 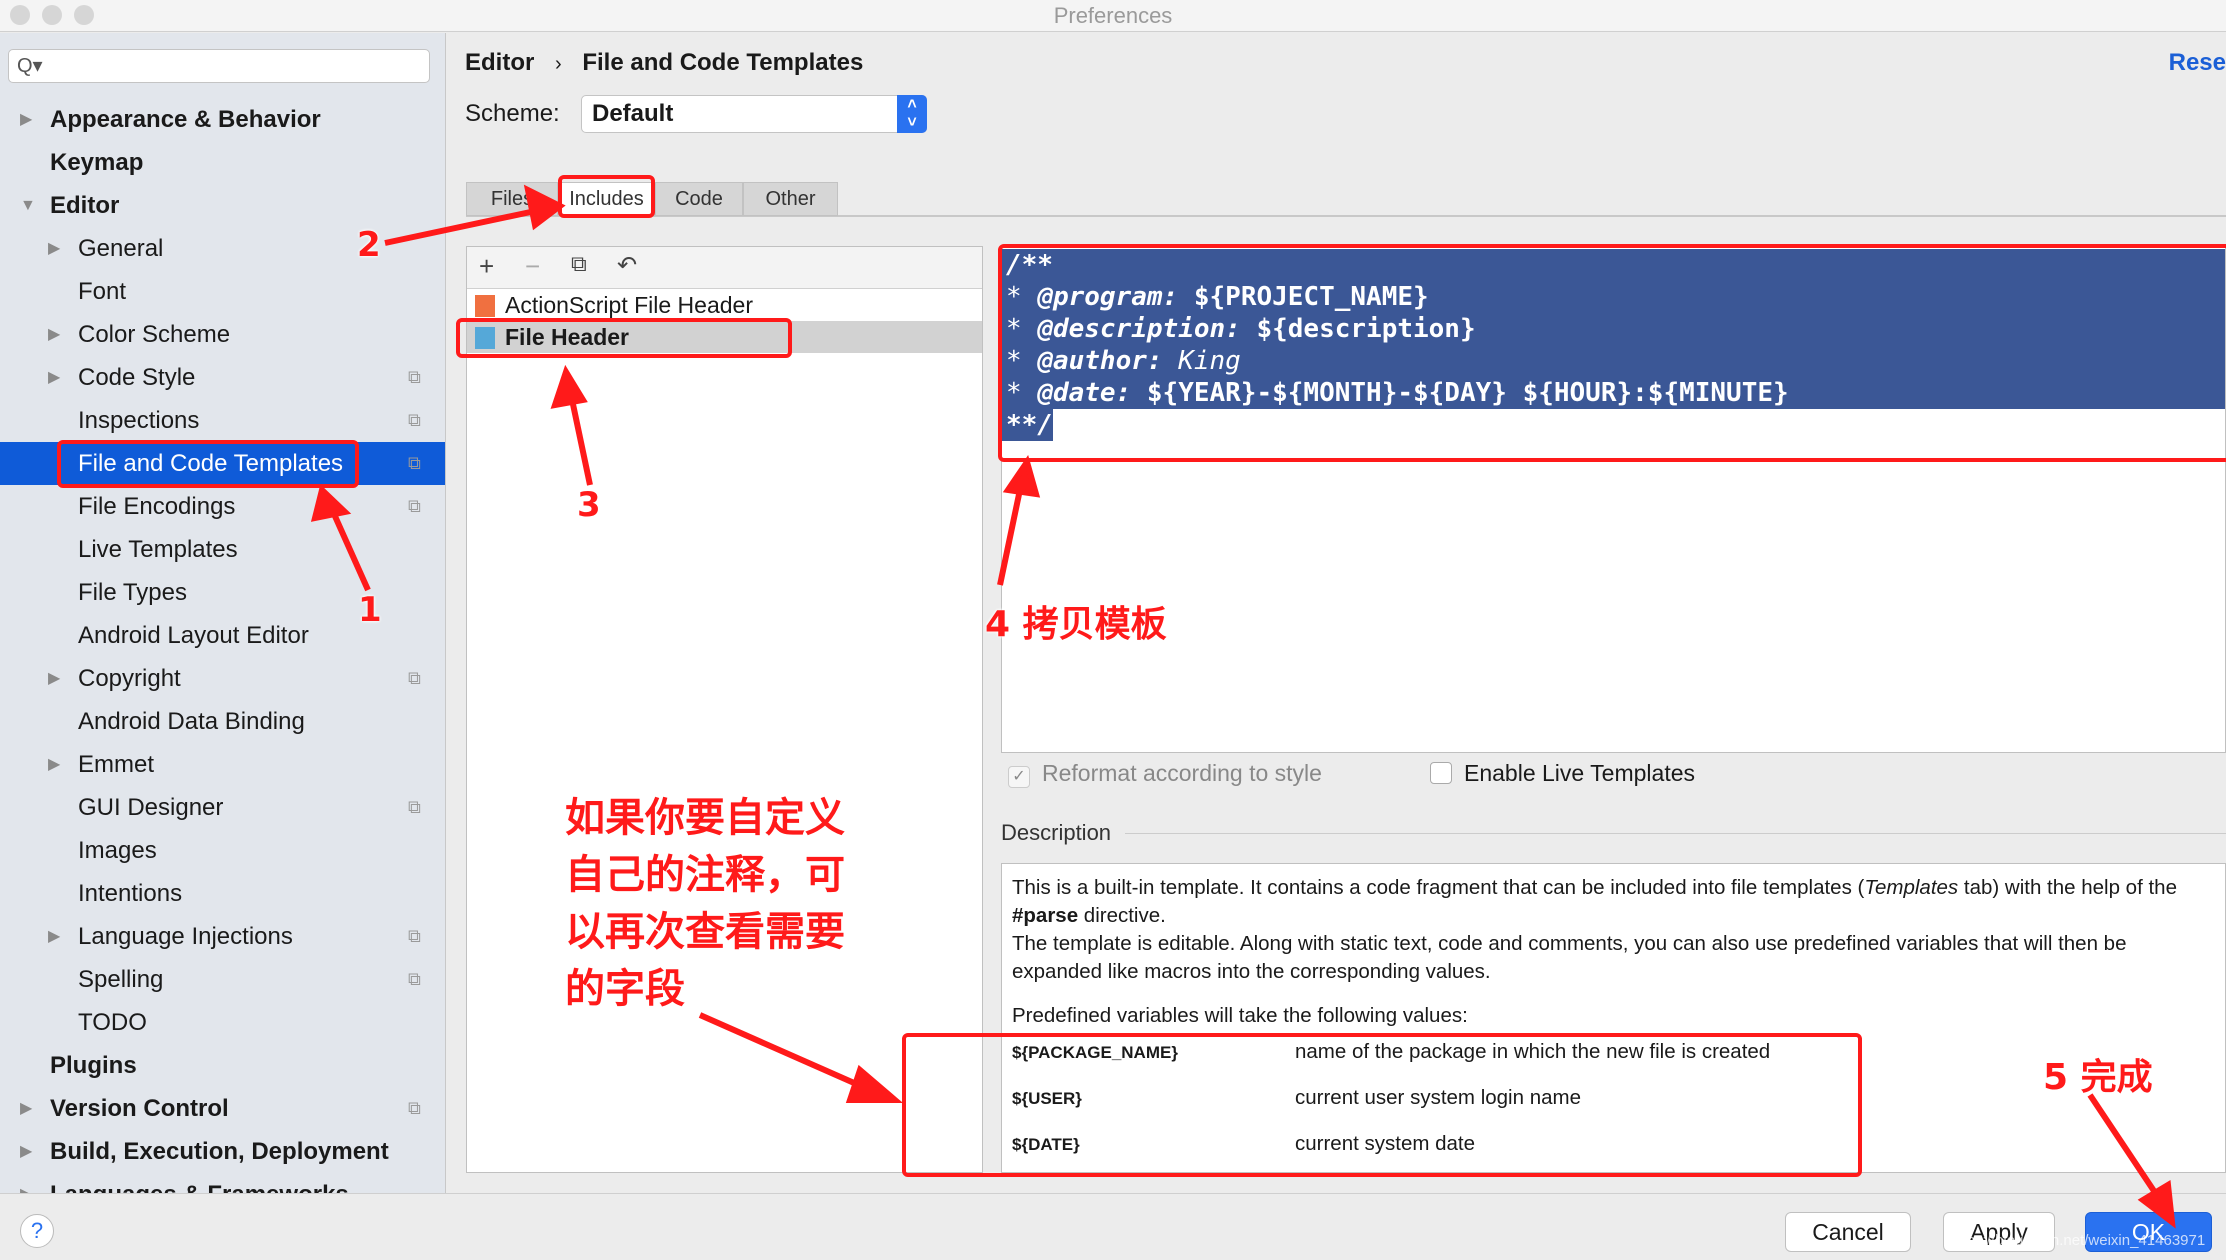 What do you see at coordinates (705, 903) in the screenshot?
I see `annotation-note: 如果你要自定义自己的注释，可以再次查看需要的字段` at bounding box center [705, 903].